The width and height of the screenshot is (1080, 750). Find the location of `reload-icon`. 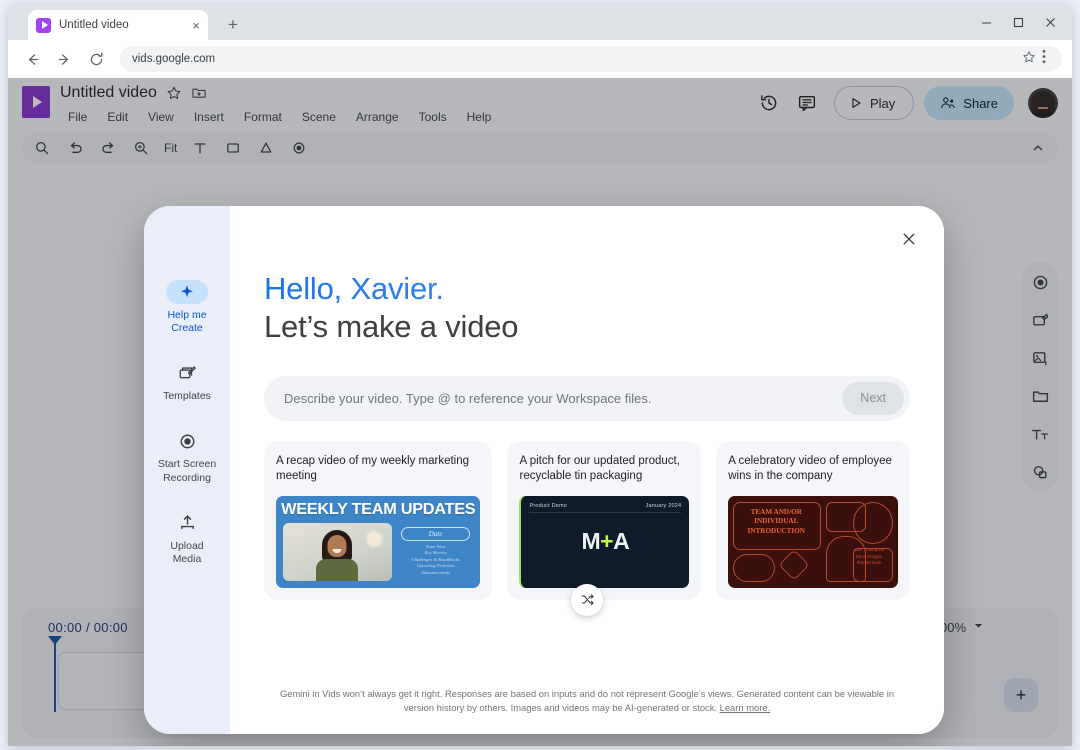

reload-icon is located at coordinates (96, 59).